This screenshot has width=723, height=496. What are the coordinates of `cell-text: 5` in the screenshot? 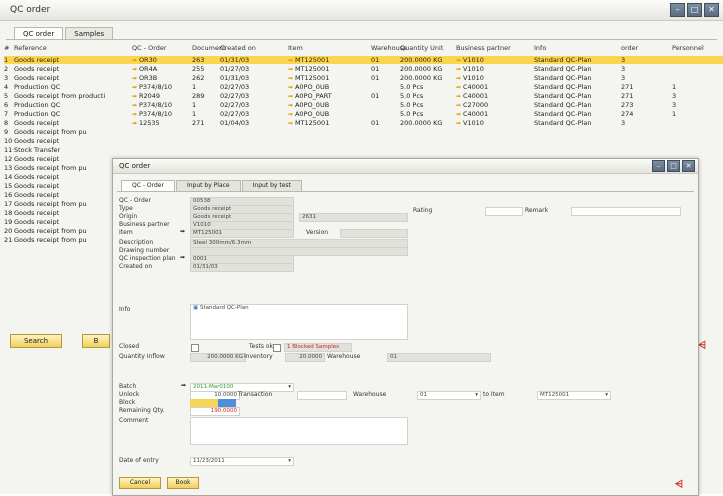 It's located at (6, 96).